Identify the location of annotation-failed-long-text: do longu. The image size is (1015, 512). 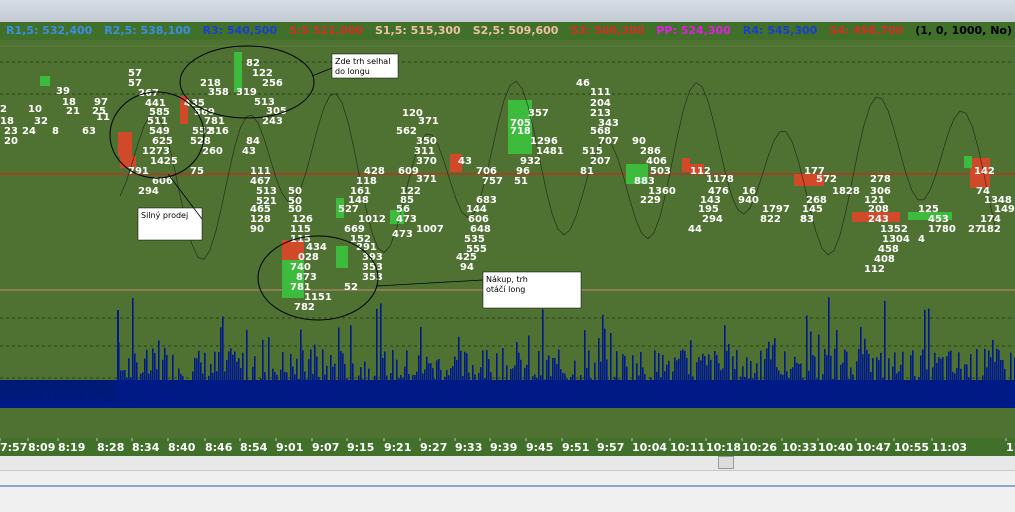
(352, 71).